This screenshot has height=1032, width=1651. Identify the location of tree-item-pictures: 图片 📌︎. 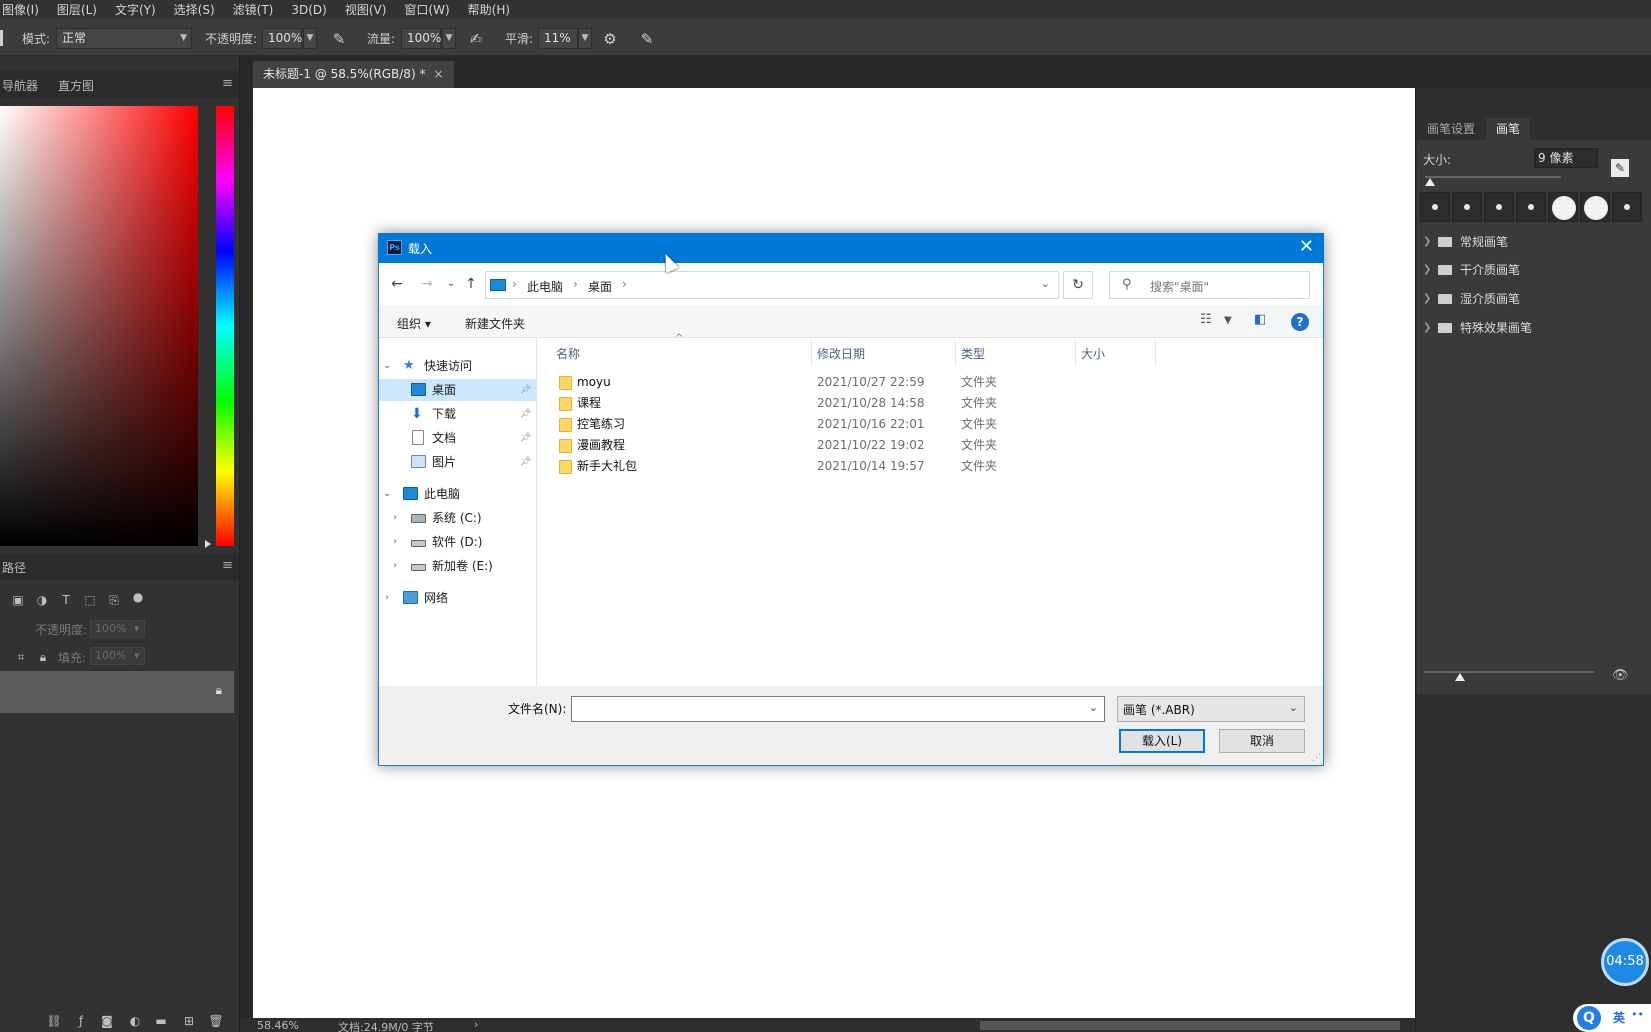
(457, 462).